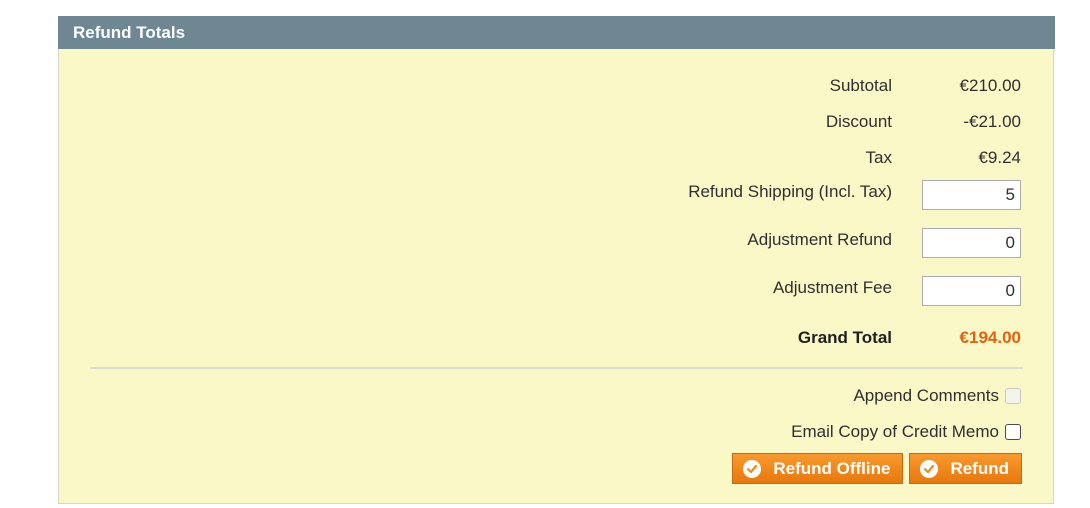  What do you see at coordinates (926, 395) in the screenshot?
I see `append-comments-label: Append Comments` at bounding box center [926, 395].